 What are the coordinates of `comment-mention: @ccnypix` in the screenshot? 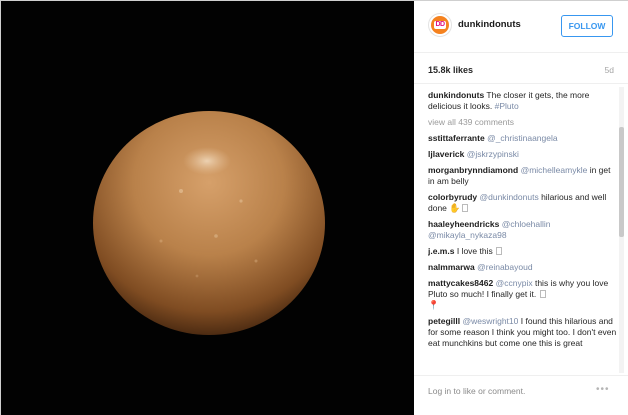 It's located at (514, 283).